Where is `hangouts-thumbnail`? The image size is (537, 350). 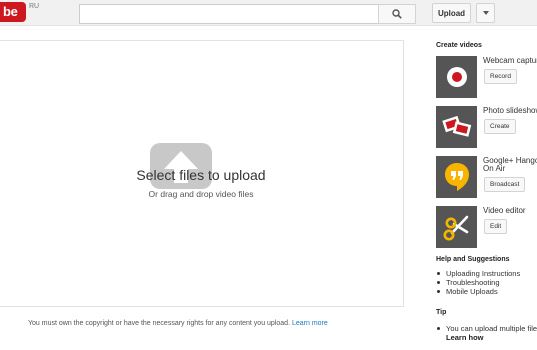 hangouts-thumbnail is located at coordinates (456, 177).